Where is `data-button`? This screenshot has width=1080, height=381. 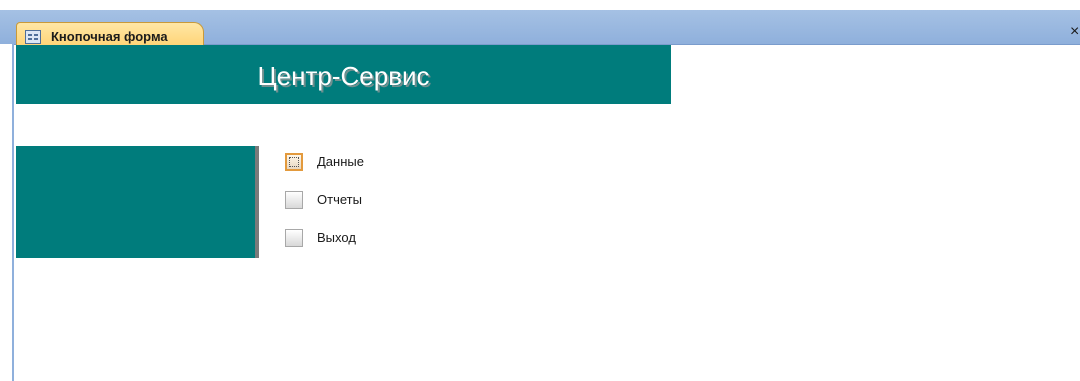 data-button is located at coordinates (294, 162).